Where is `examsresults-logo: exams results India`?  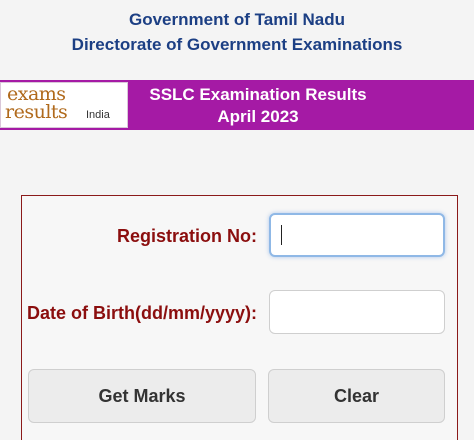
examsresults-logo: exams results India is located at coordinates (64, 105).